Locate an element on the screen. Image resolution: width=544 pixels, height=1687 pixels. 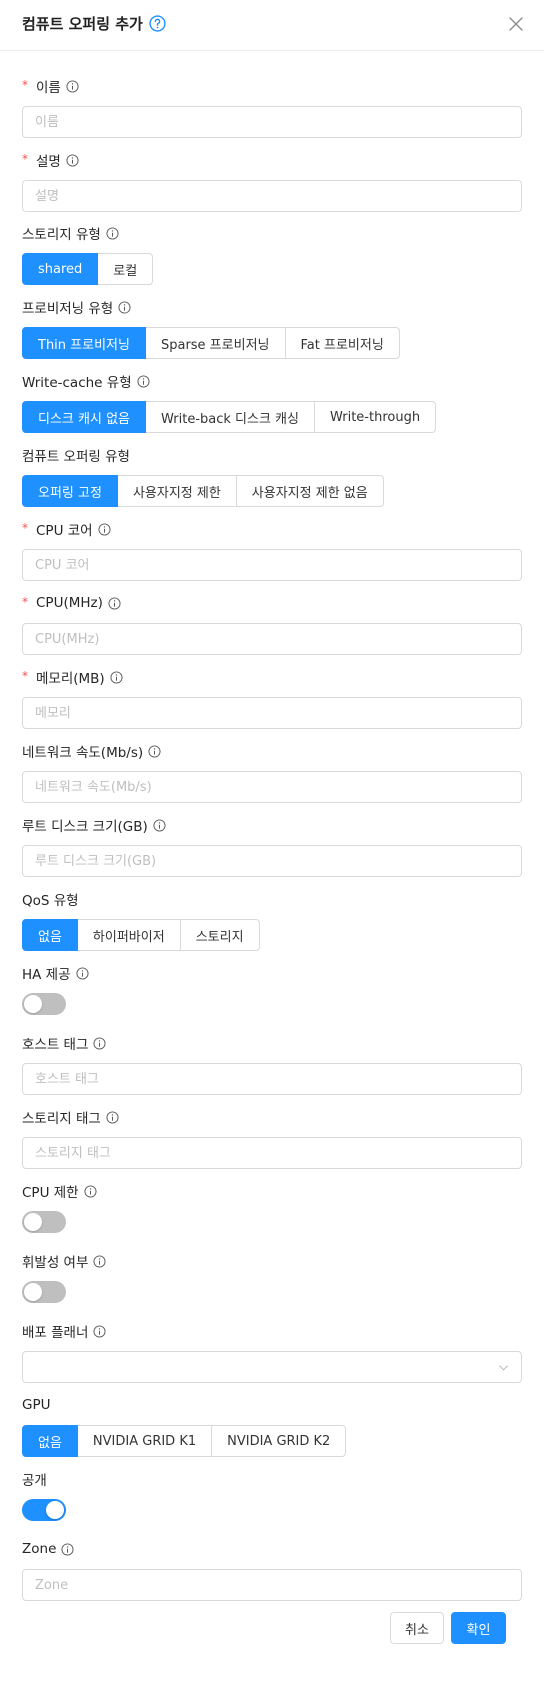
cpu-cores-label: * CPU 코어 is located at coordinates (272, 529).